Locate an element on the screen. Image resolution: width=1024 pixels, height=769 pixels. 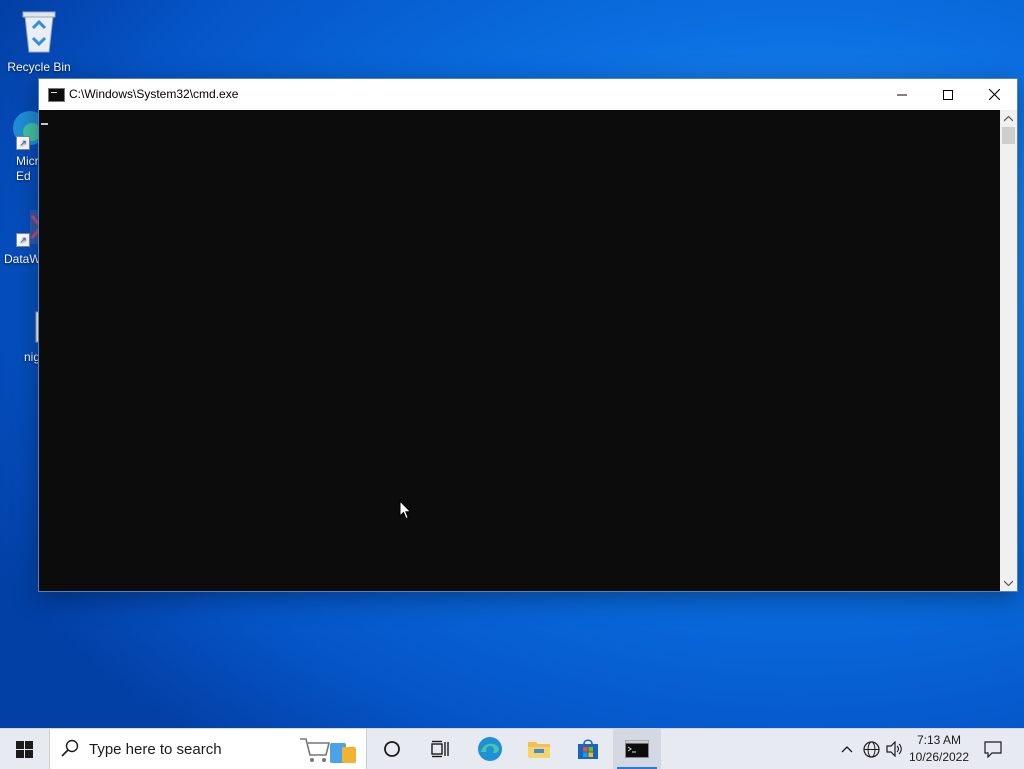
action-center-button is located at coordinates (993, 749).